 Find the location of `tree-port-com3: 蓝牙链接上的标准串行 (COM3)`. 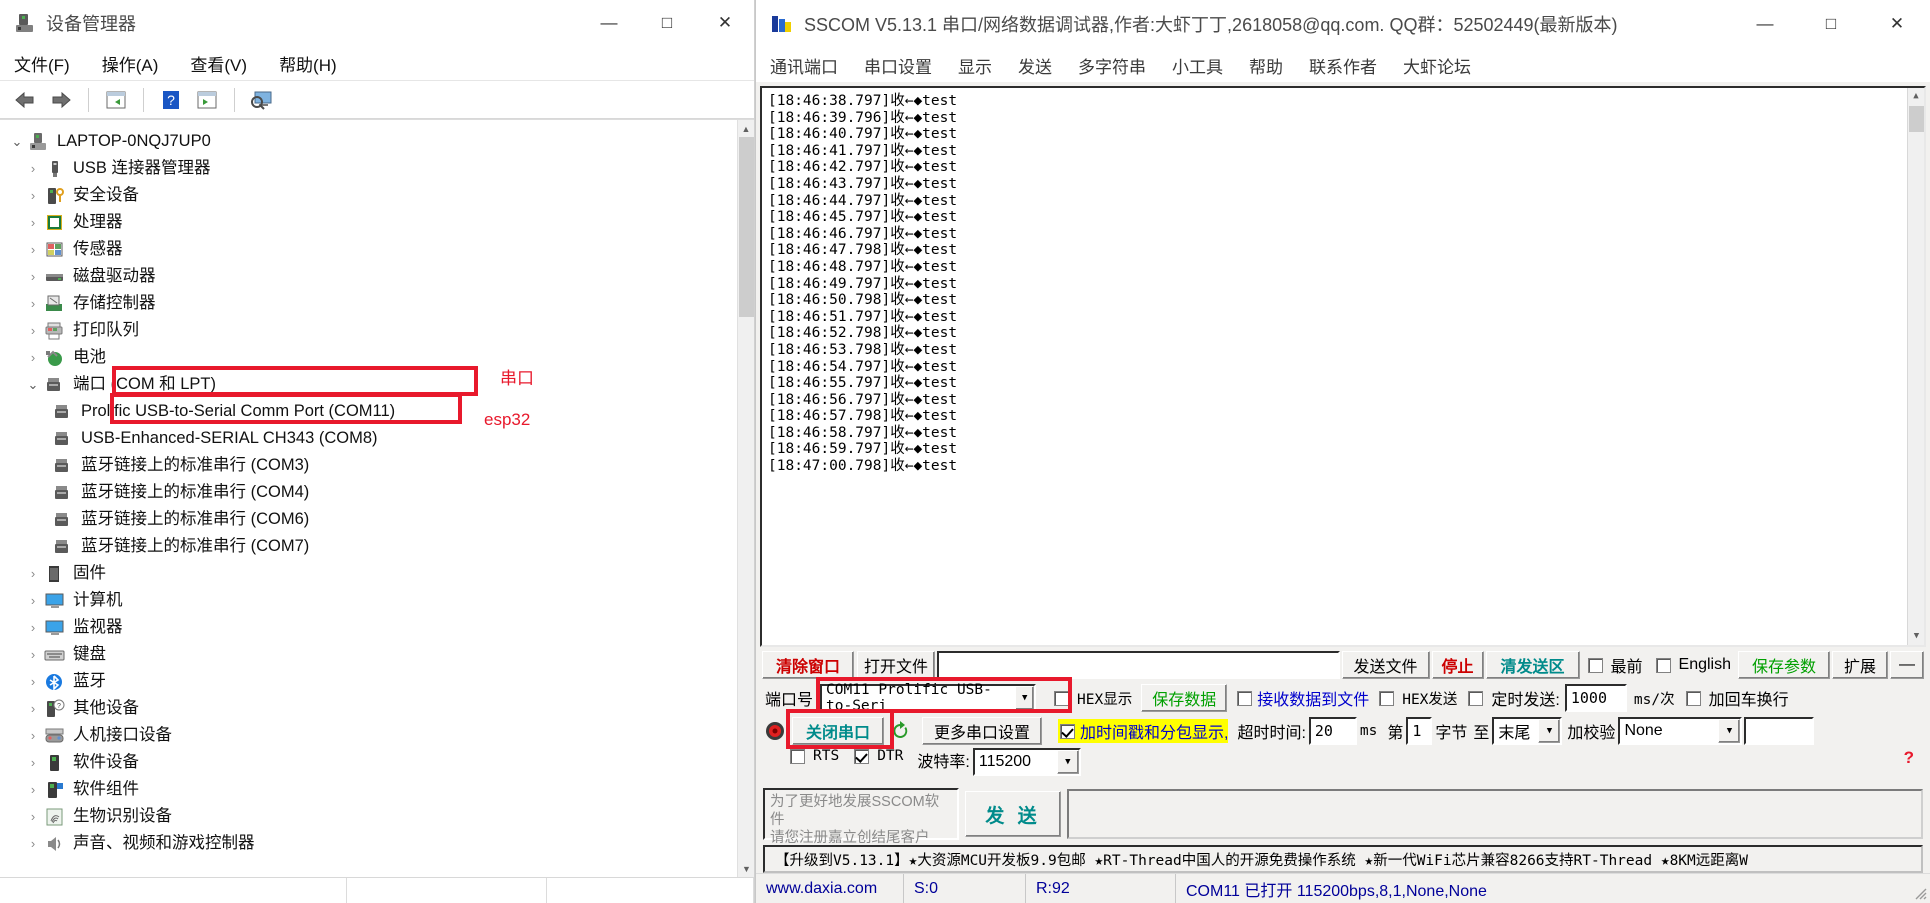

tree-port-com3: 蓝牙链接上的标准串行 (COM3) is located at coordinates (380, 465).